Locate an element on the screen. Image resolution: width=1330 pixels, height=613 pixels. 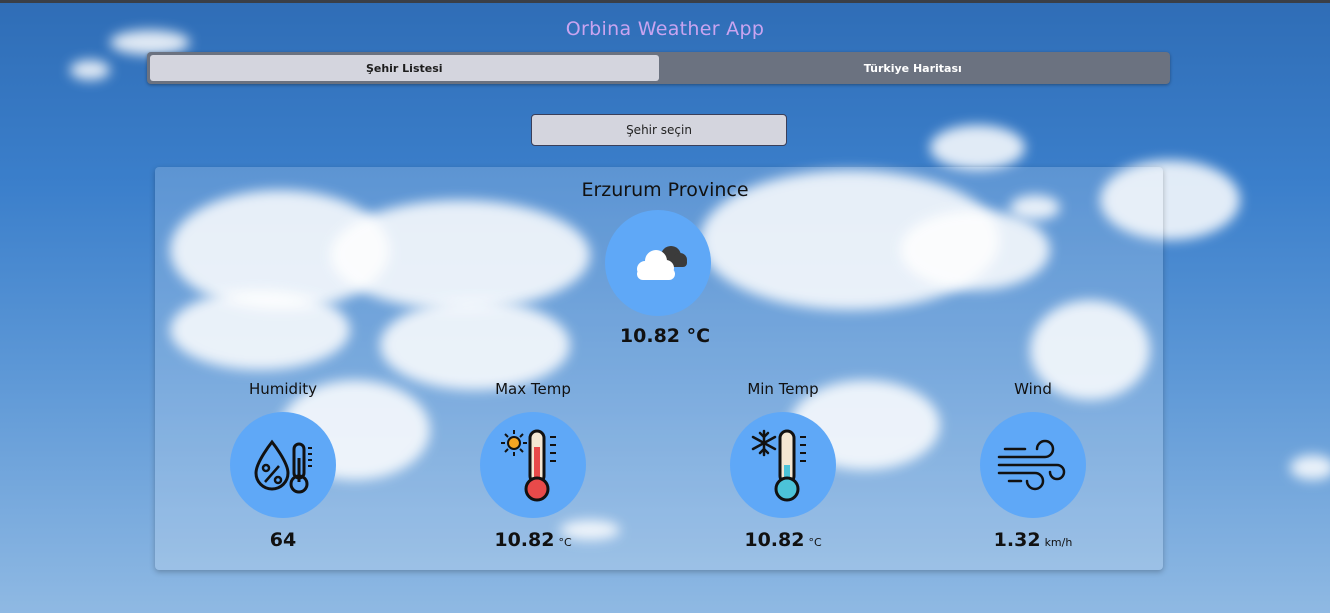
city-select-dropdown: Şehir seçin is located at coordinates (659, 130).